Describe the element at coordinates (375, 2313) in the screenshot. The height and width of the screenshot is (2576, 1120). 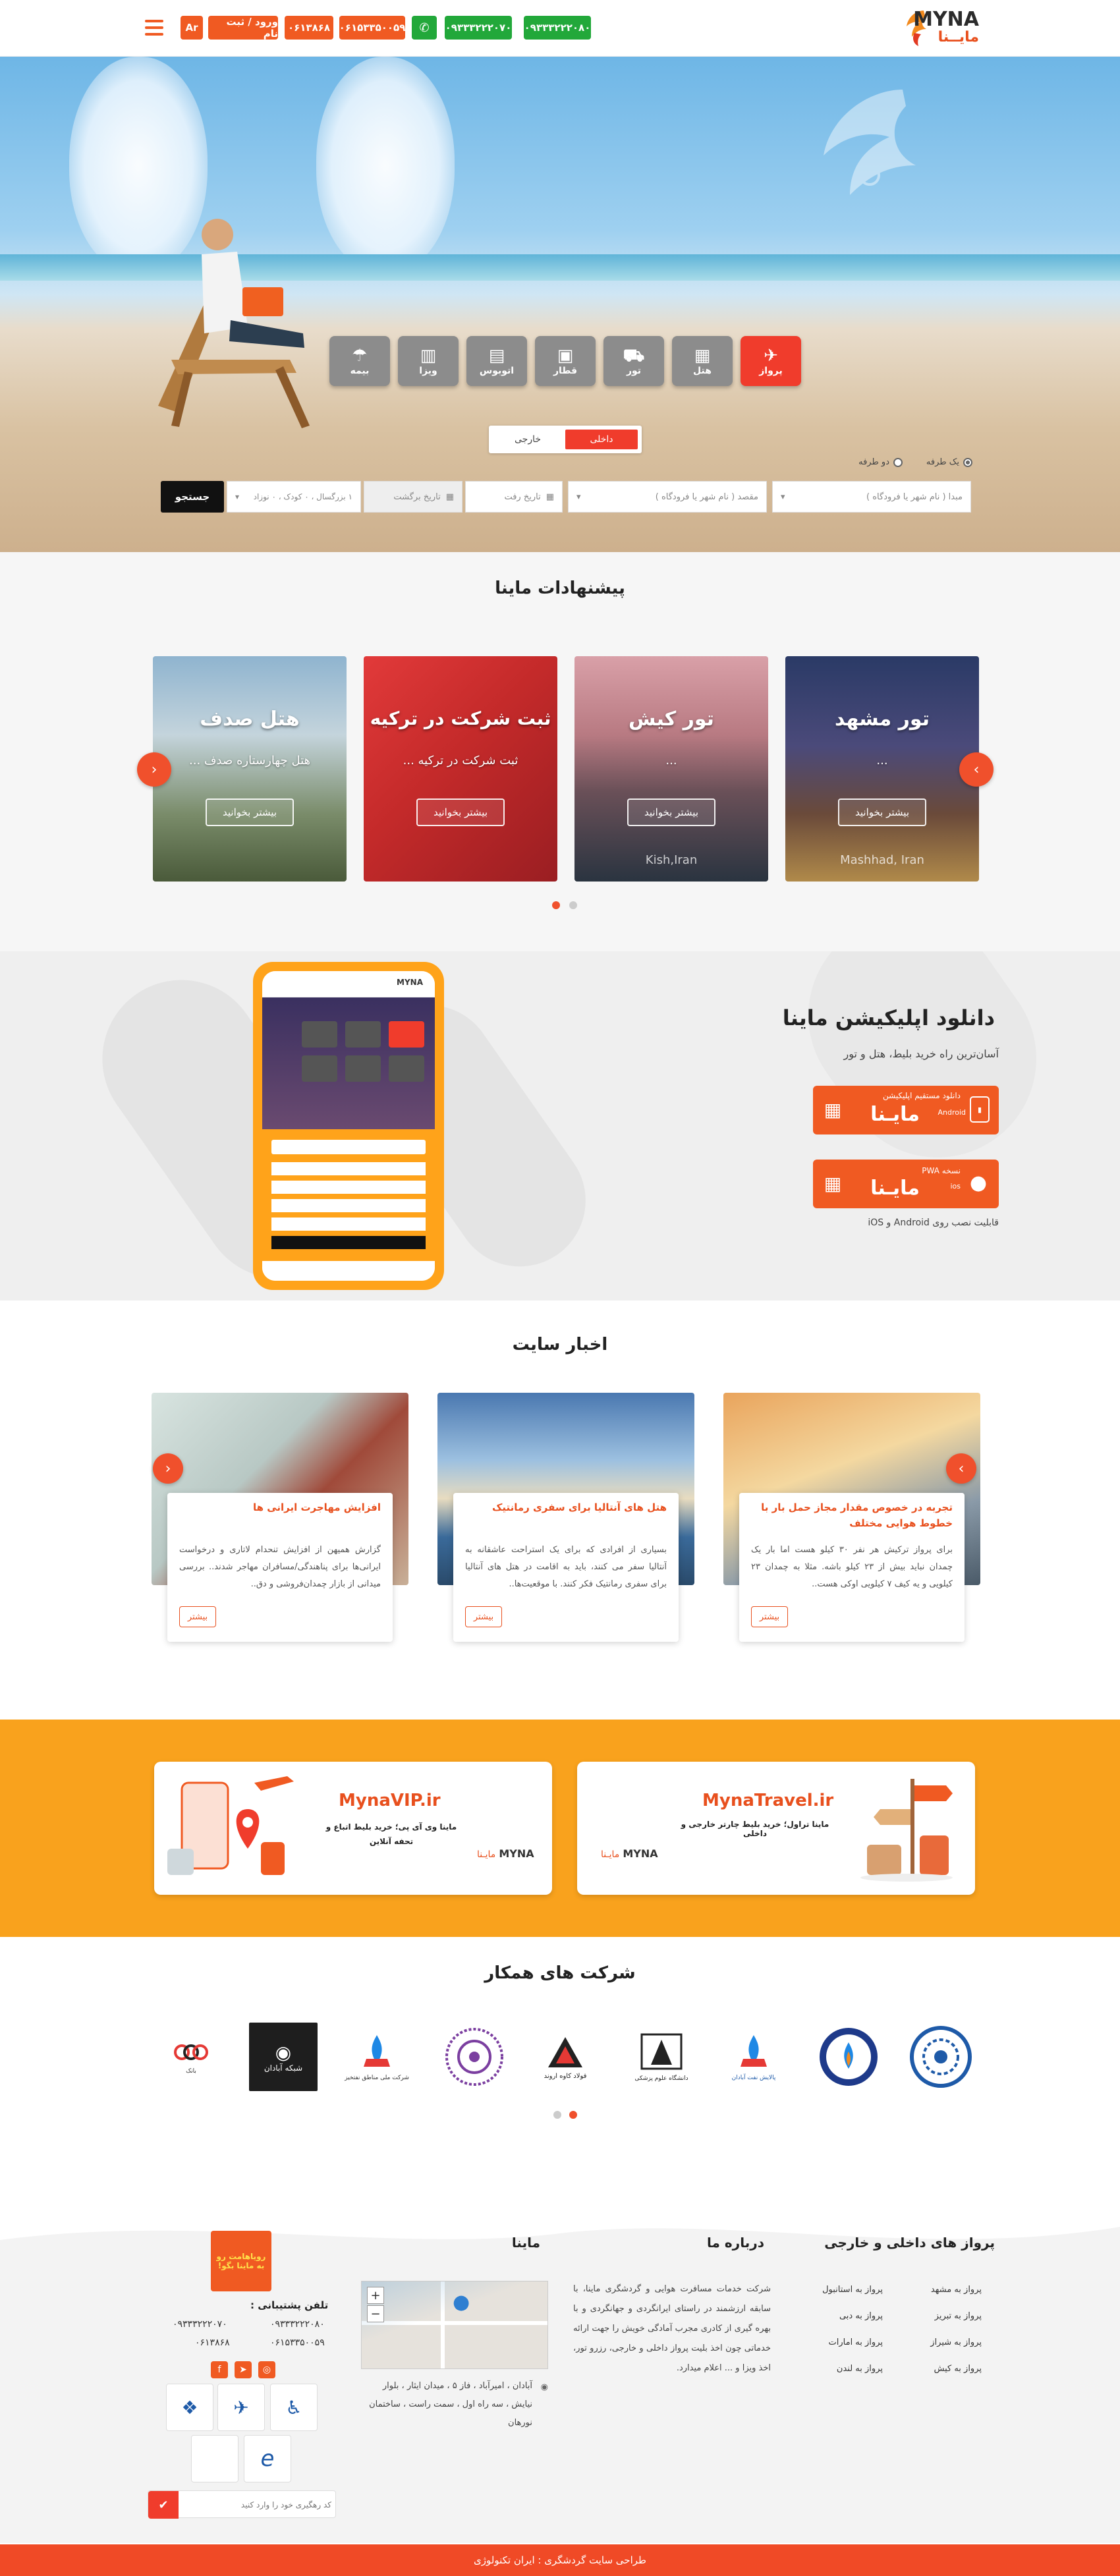
I see `map-zoom-out-button: −` at that location.